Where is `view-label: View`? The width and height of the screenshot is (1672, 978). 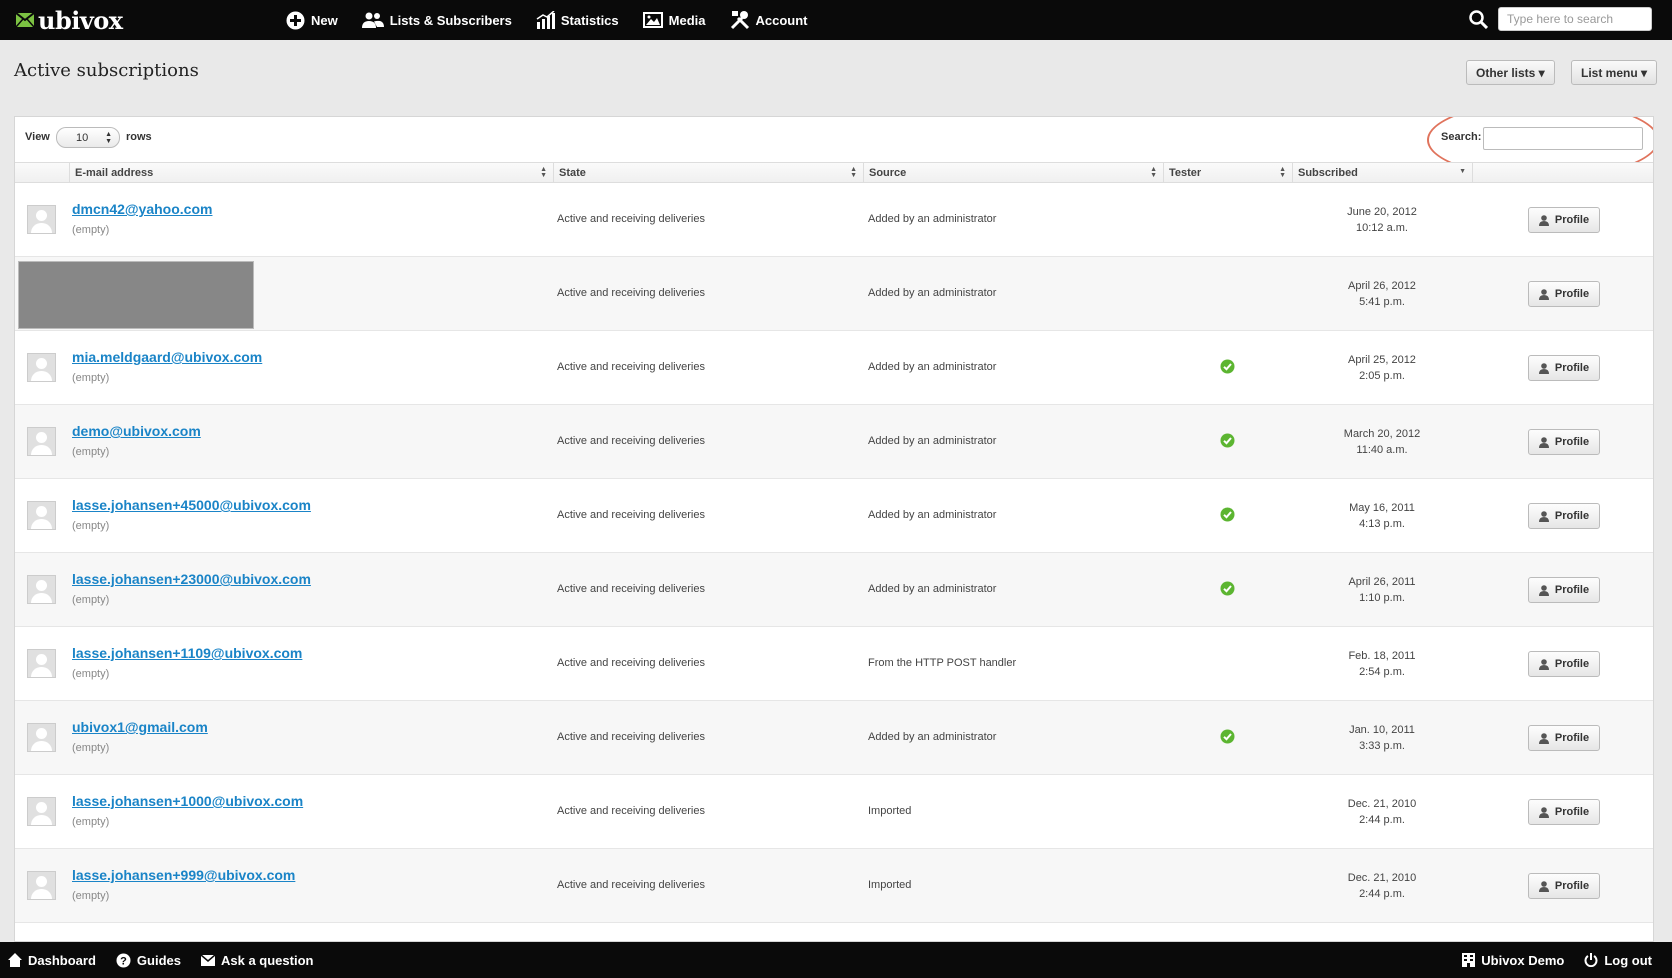 view-label: View is located at coordinates (37, 137).